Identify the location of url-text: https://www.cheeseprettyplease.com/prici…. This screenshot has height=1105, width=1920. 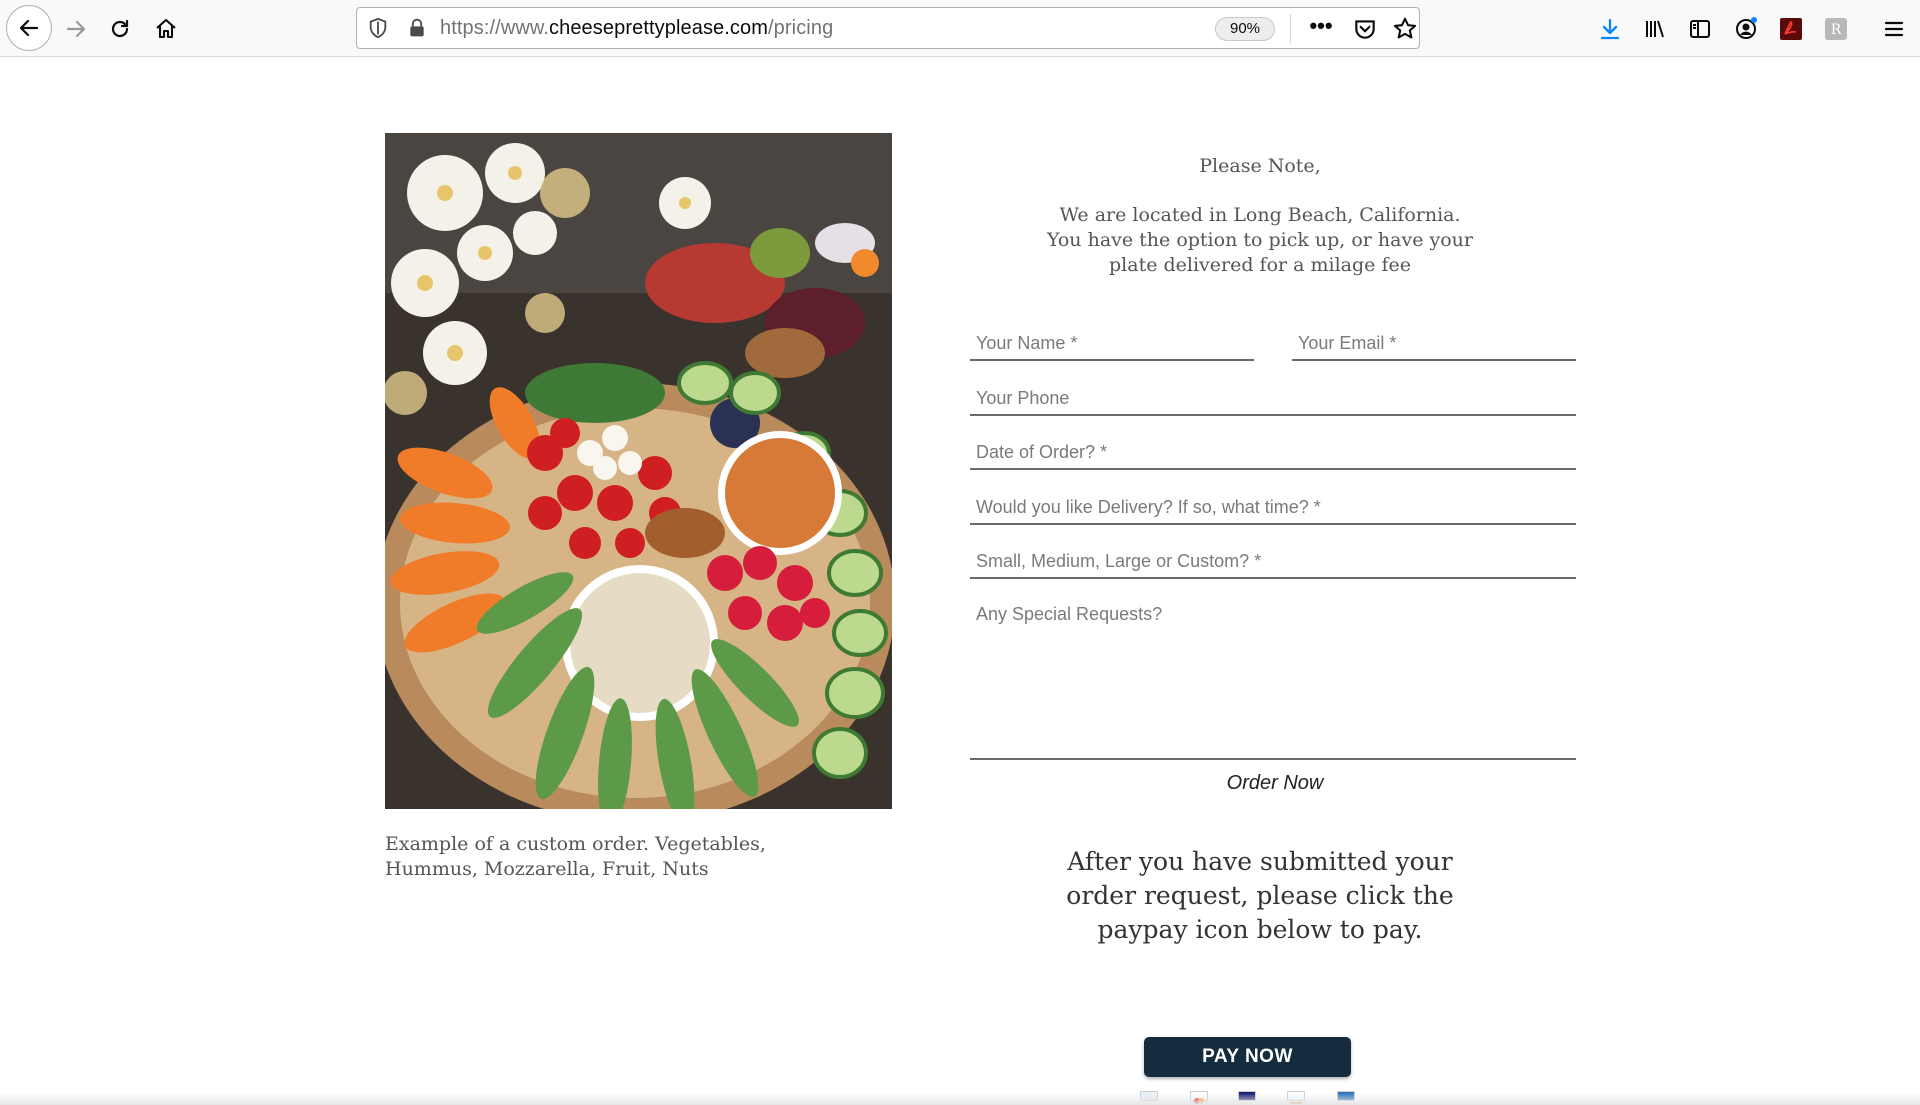
(636, 28).